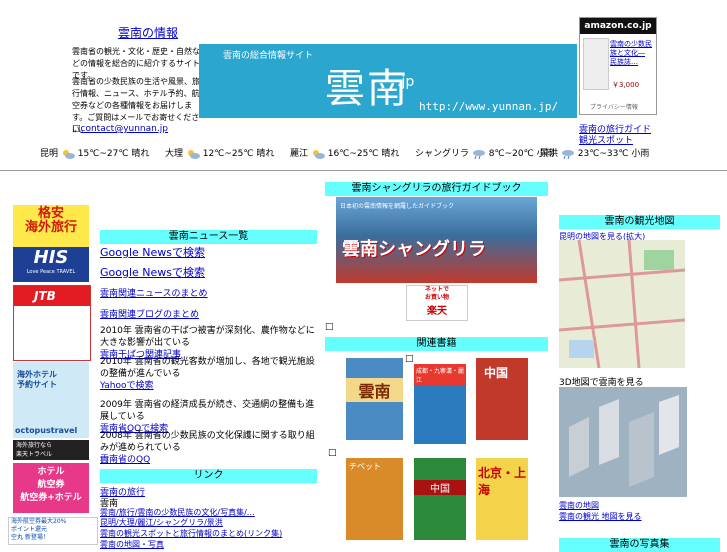  I want to click on ad-his-brand: HIS, so click(51, 257).